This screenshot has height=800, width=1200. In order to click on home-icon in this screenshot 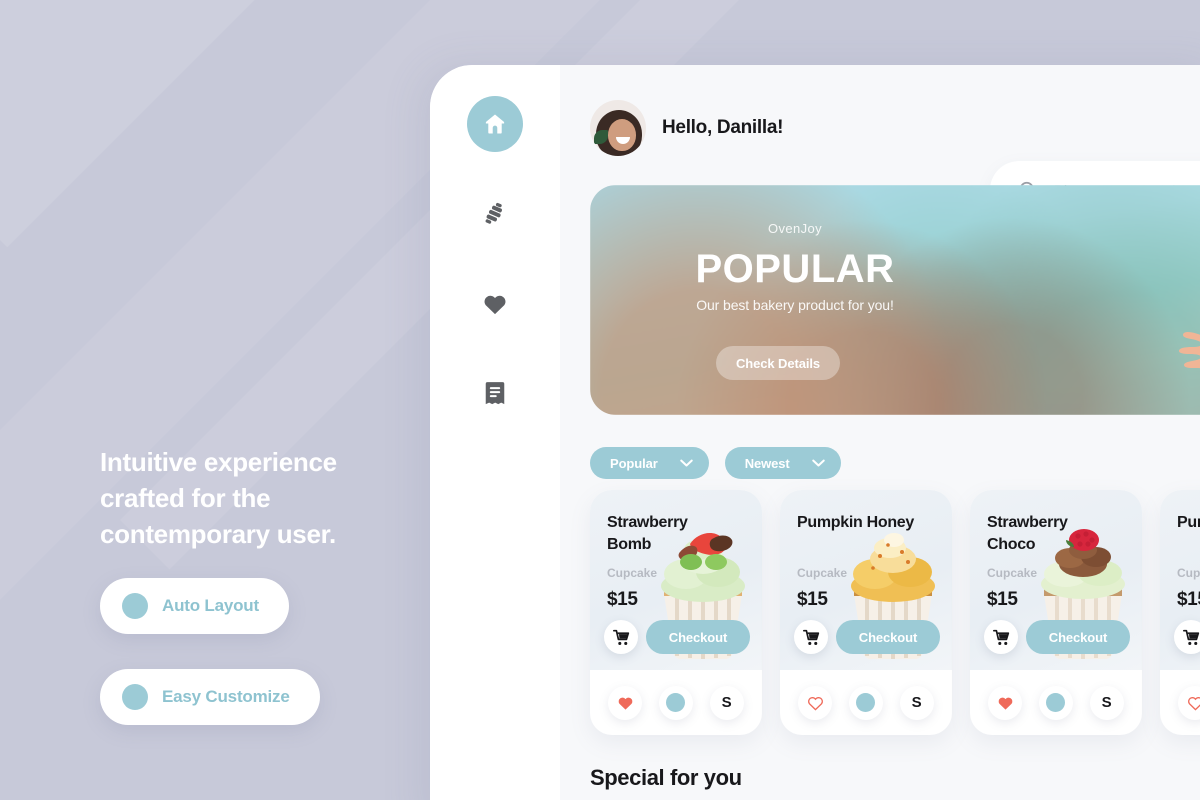, I will do `click(495, 124)`.